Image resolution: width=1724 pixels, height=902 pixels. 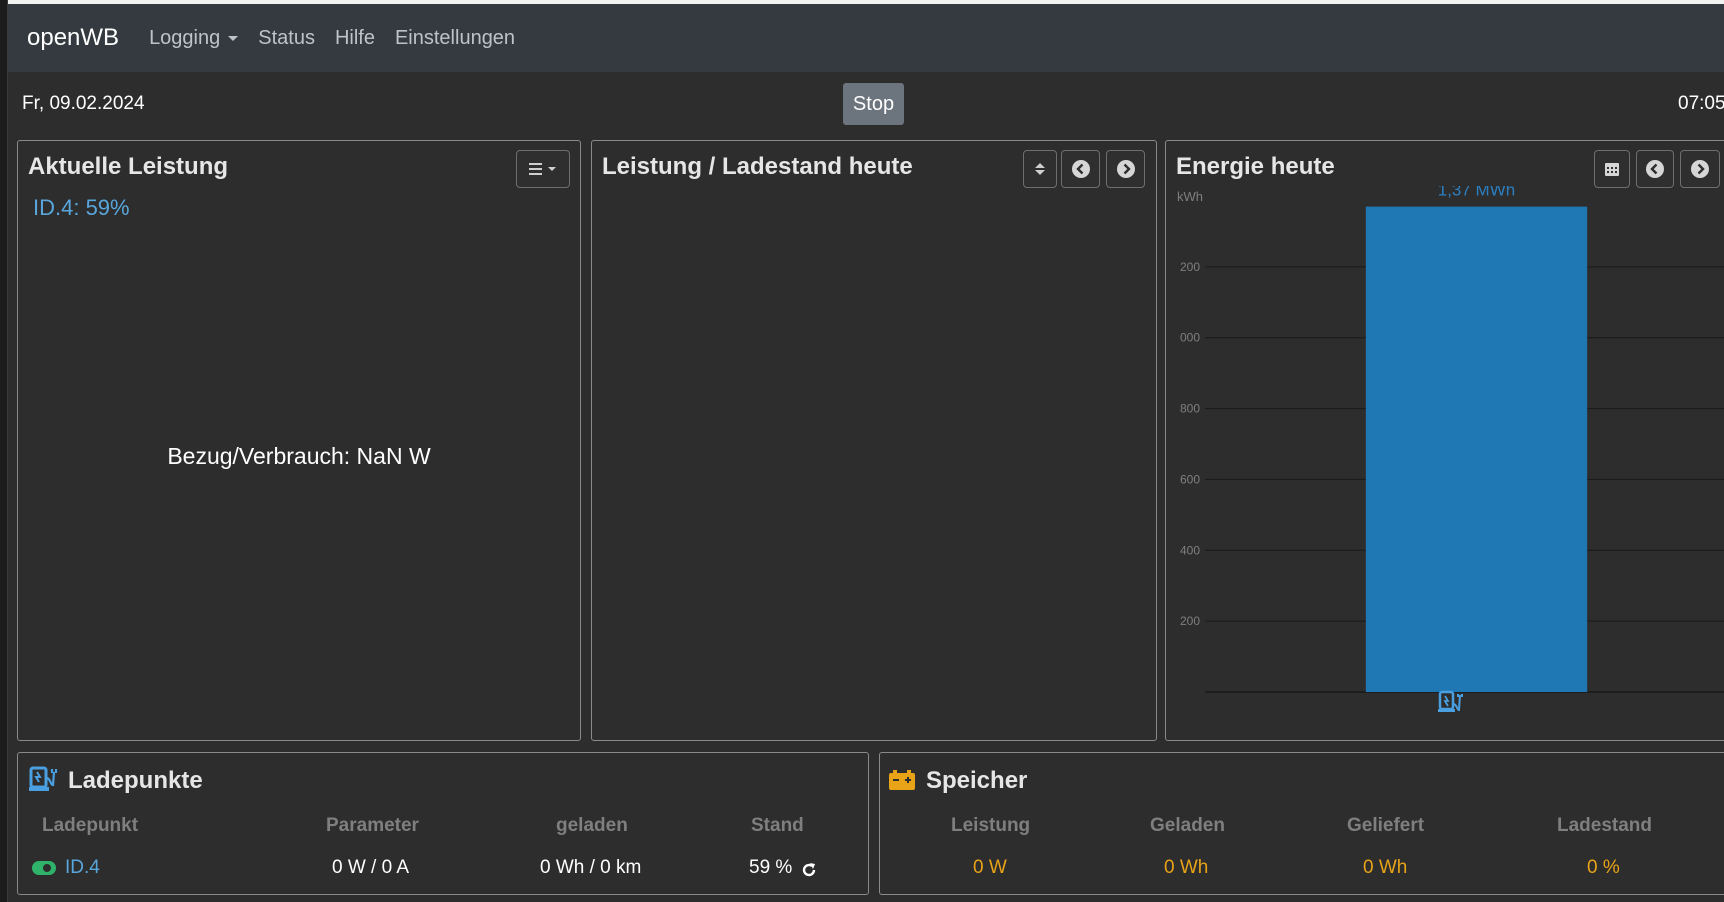 What do you see at coordinates (90, 825) in the screenshot?
I see `col-header-ladepunkt: Ladepunkt` at bounding box center [90, 825].